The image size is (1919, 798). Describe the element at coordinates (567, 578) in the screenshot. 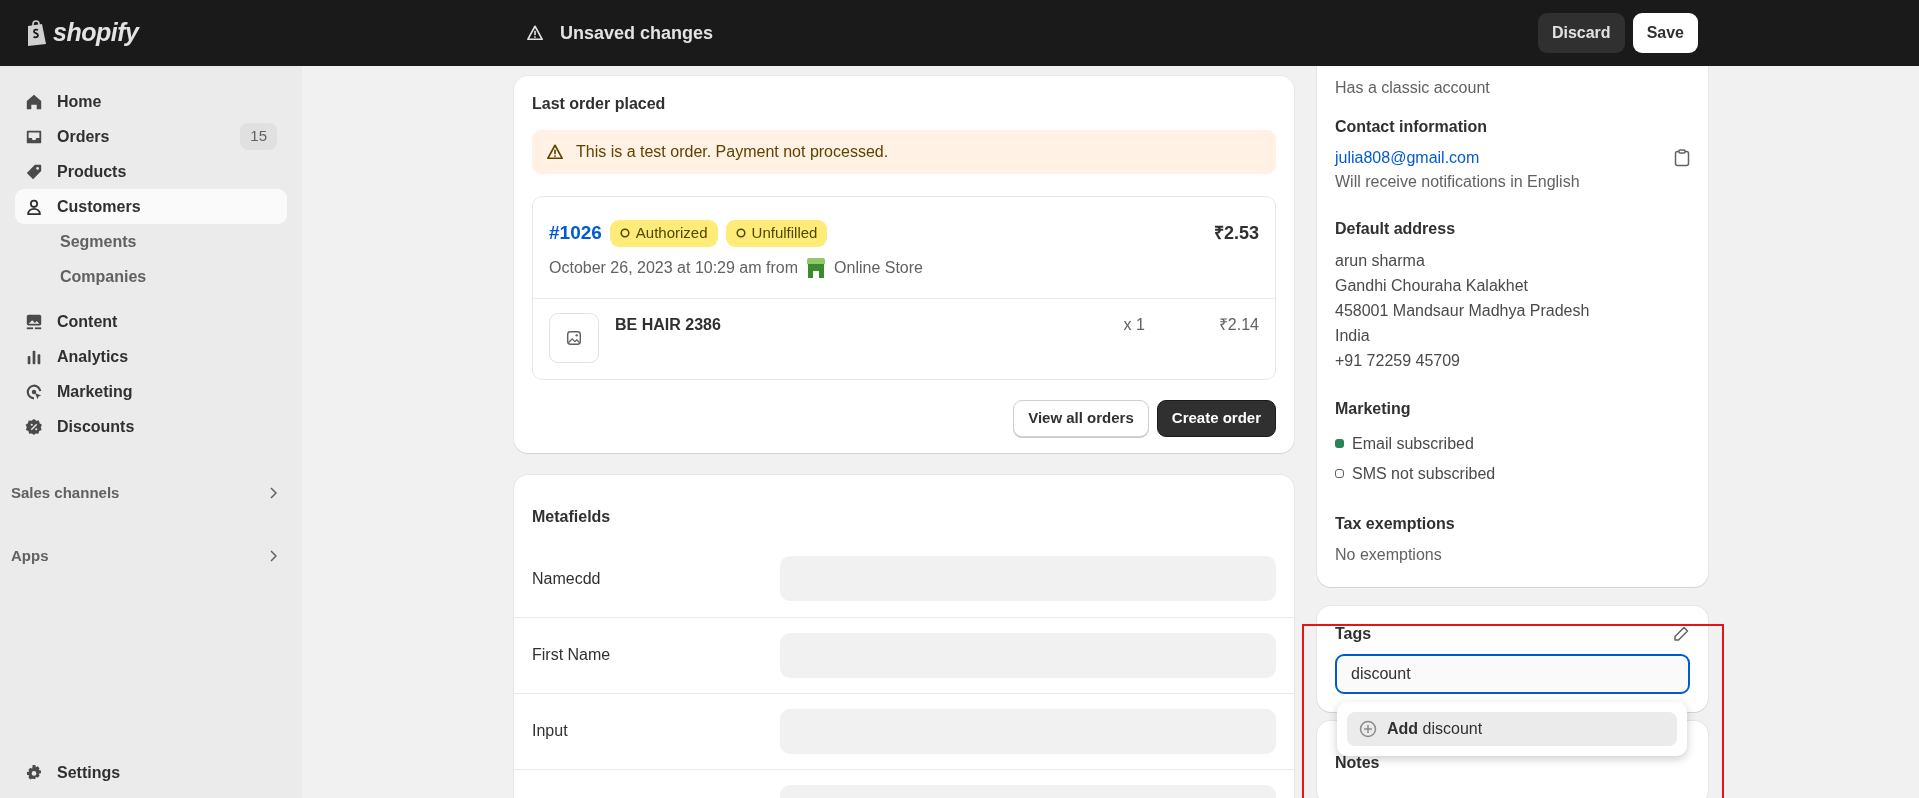

I see `field-label: Namecdd` at that location.